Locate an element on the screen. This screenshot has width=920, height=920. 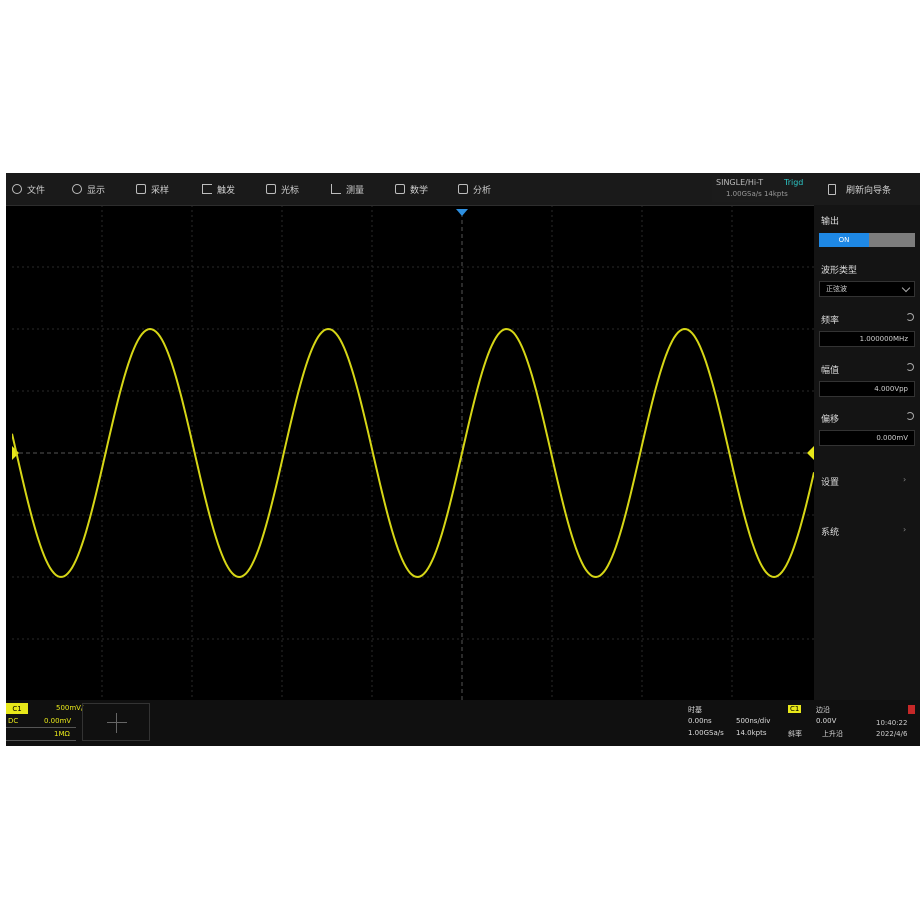
trigger-status: Trigd is located at coordinates (794, 182).